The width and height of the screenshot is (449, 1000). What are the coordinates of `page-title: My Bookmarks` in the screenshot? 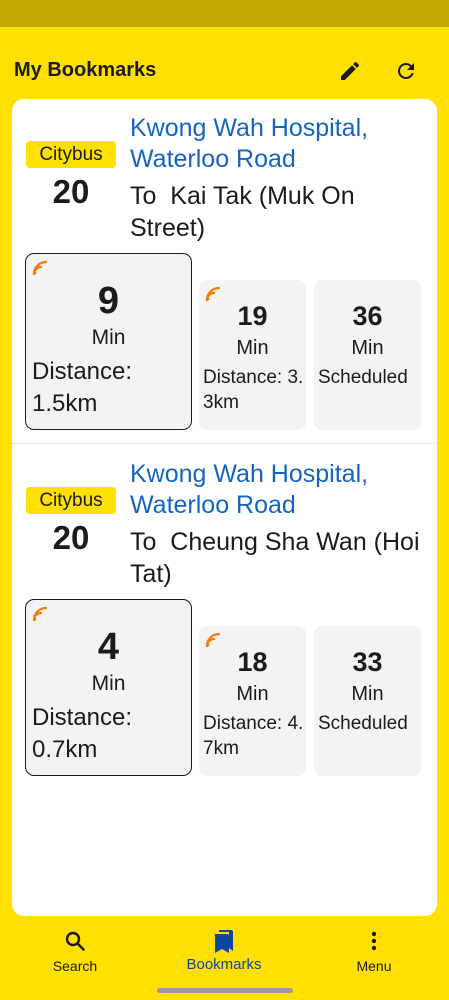 It's located at (85, 70).